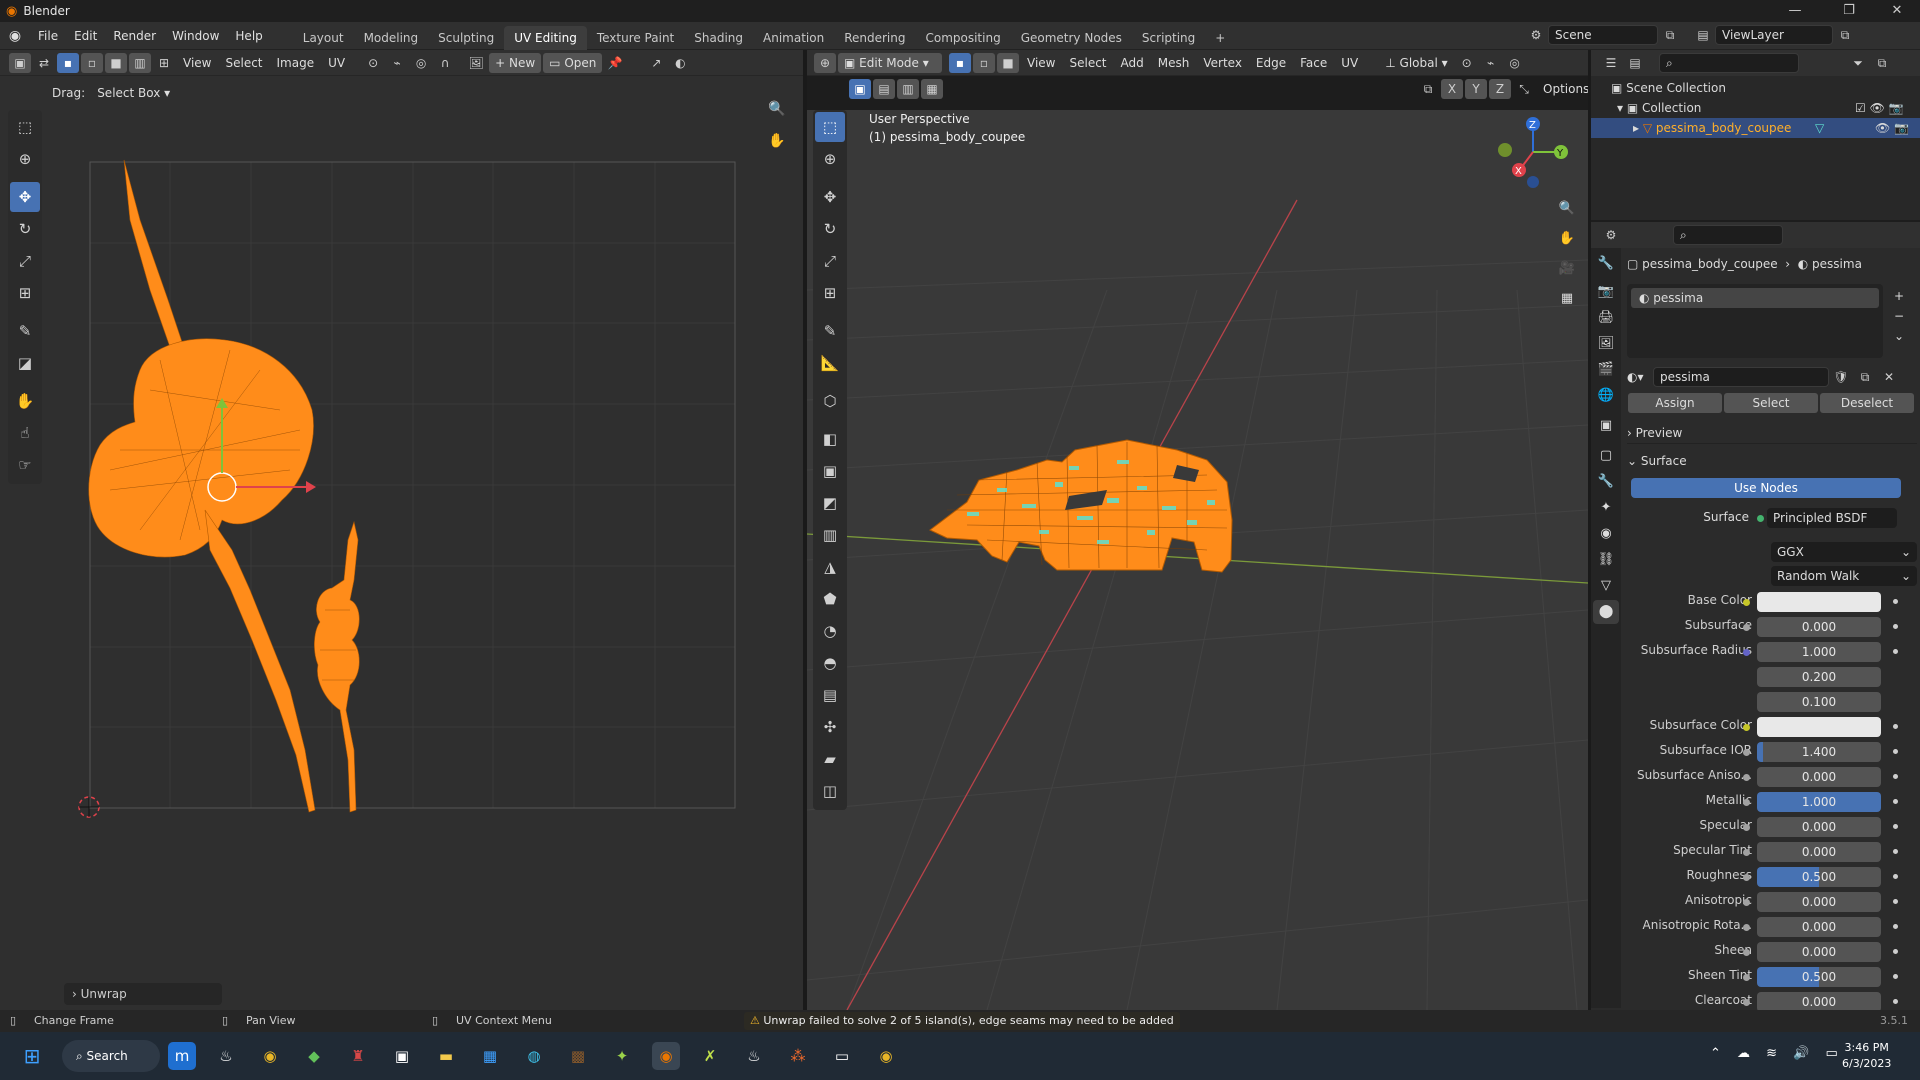 The height and width of the screenshot is (1080, 1920). What do you see at coordinates (884, 89) in the screenshot?
I see `select-extend-icon: ▤` at bounding box center [884, 89].